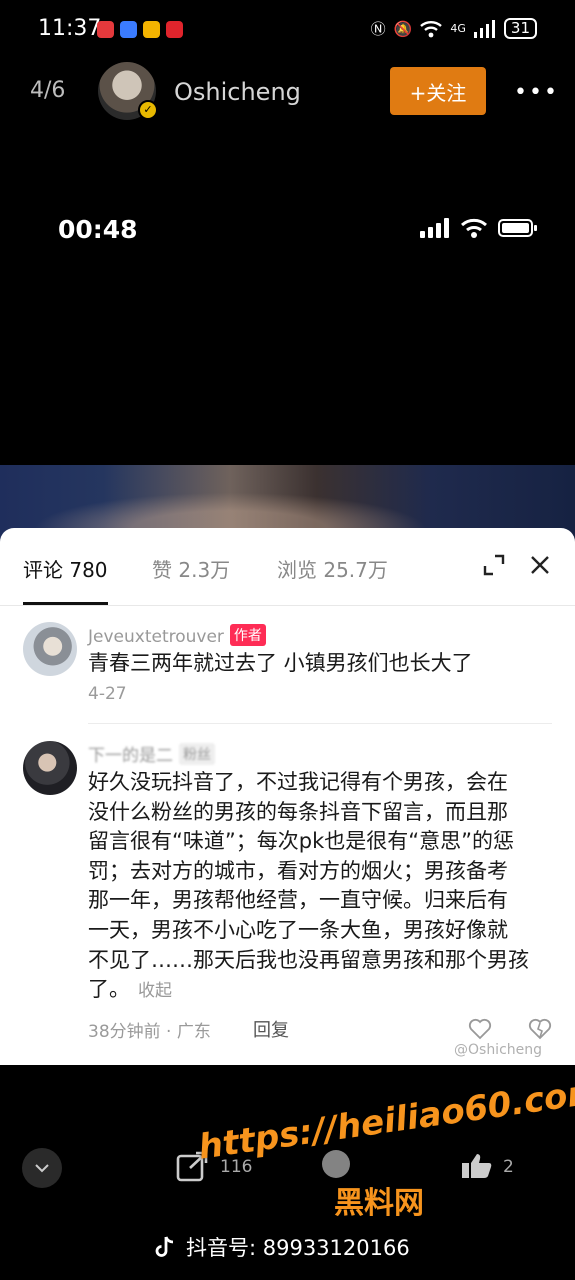 The height and width of the screenshot is (1280, 575). What do you see at coordinates (65, 568) in the screenshot?
I see `tab-comments: 评论 780` at bounding box center [65, 568].